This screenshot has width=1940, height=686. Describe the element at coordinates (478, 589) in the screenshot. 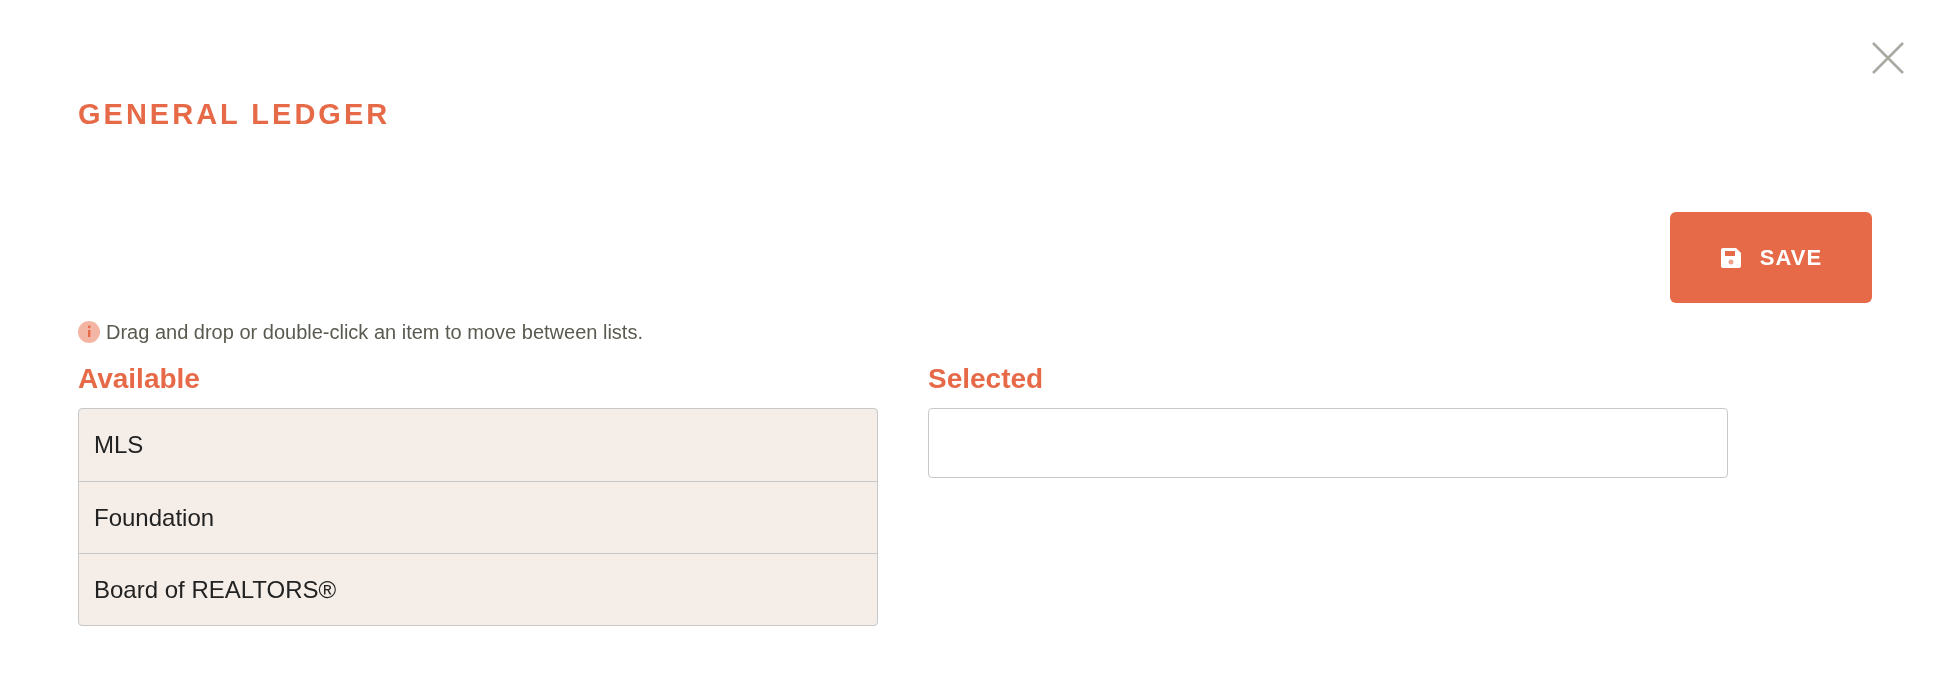

I see `list-item: Board of REALTORS®` at that location.